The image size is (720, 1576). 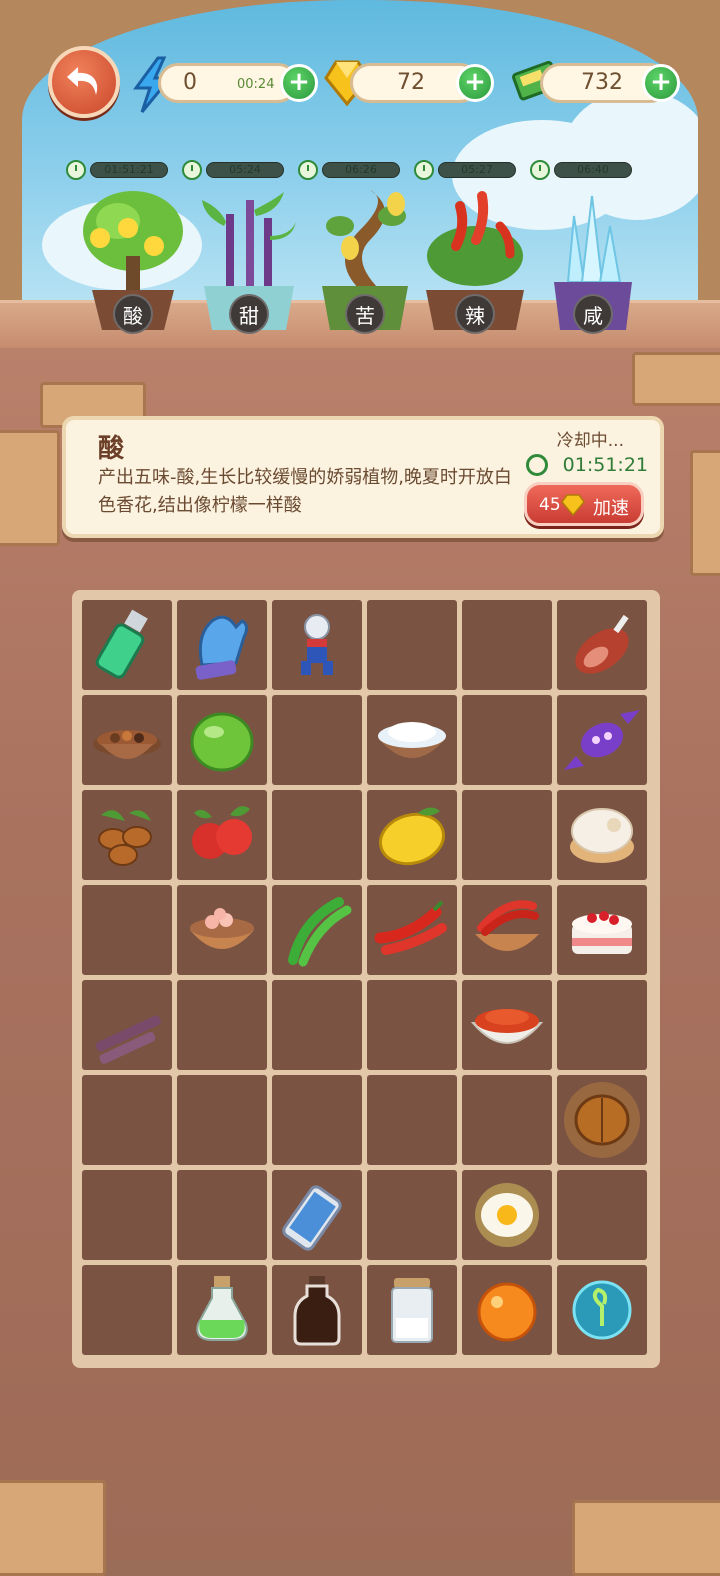 What do you see at coordinates (475, 261) in the screenshot?
I see `plant-spicy: 辣` at bounding box center [475, 261].